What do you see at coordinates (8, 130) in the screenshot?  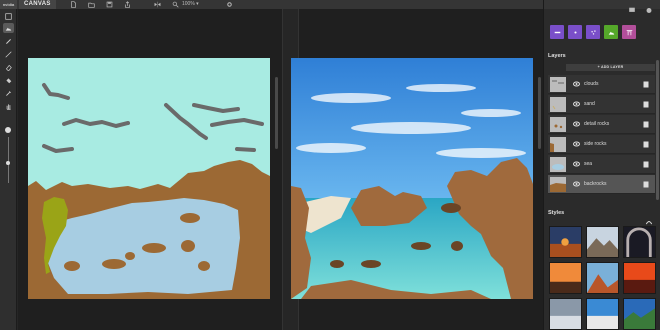 I see `brush-size-handle` at bounding box center [8, 130].